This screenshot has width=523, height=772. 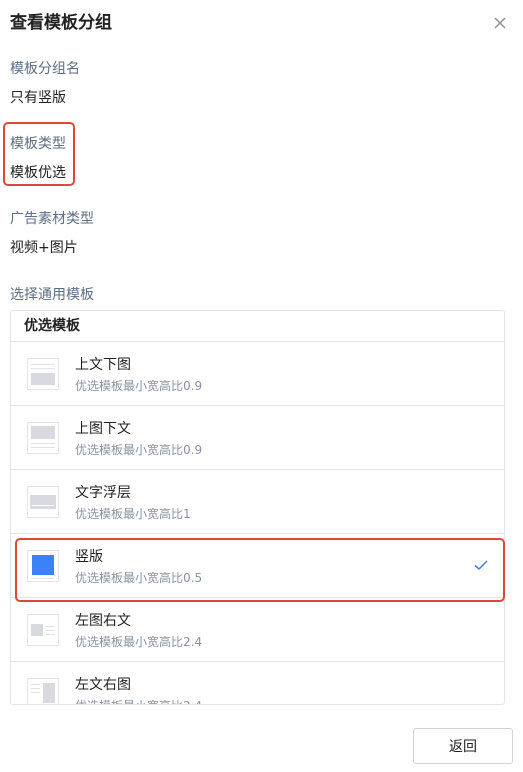 What do you see at coordinates (52, 219) in the screenshot?
I see `material-type-label: 广告素材类型` at bounding box center [52, 219].